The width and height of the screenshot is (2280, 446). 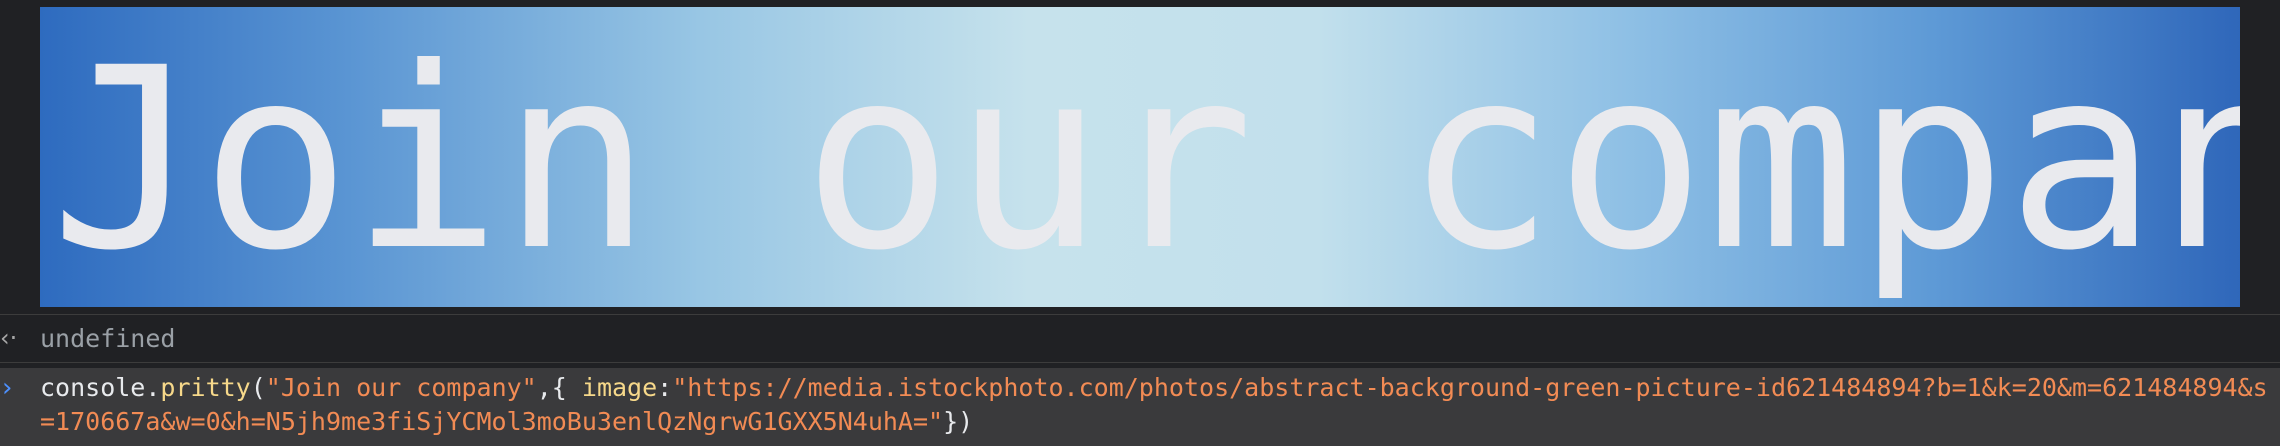 I want to click on code-method: pritty, so click(x=205, y=387).